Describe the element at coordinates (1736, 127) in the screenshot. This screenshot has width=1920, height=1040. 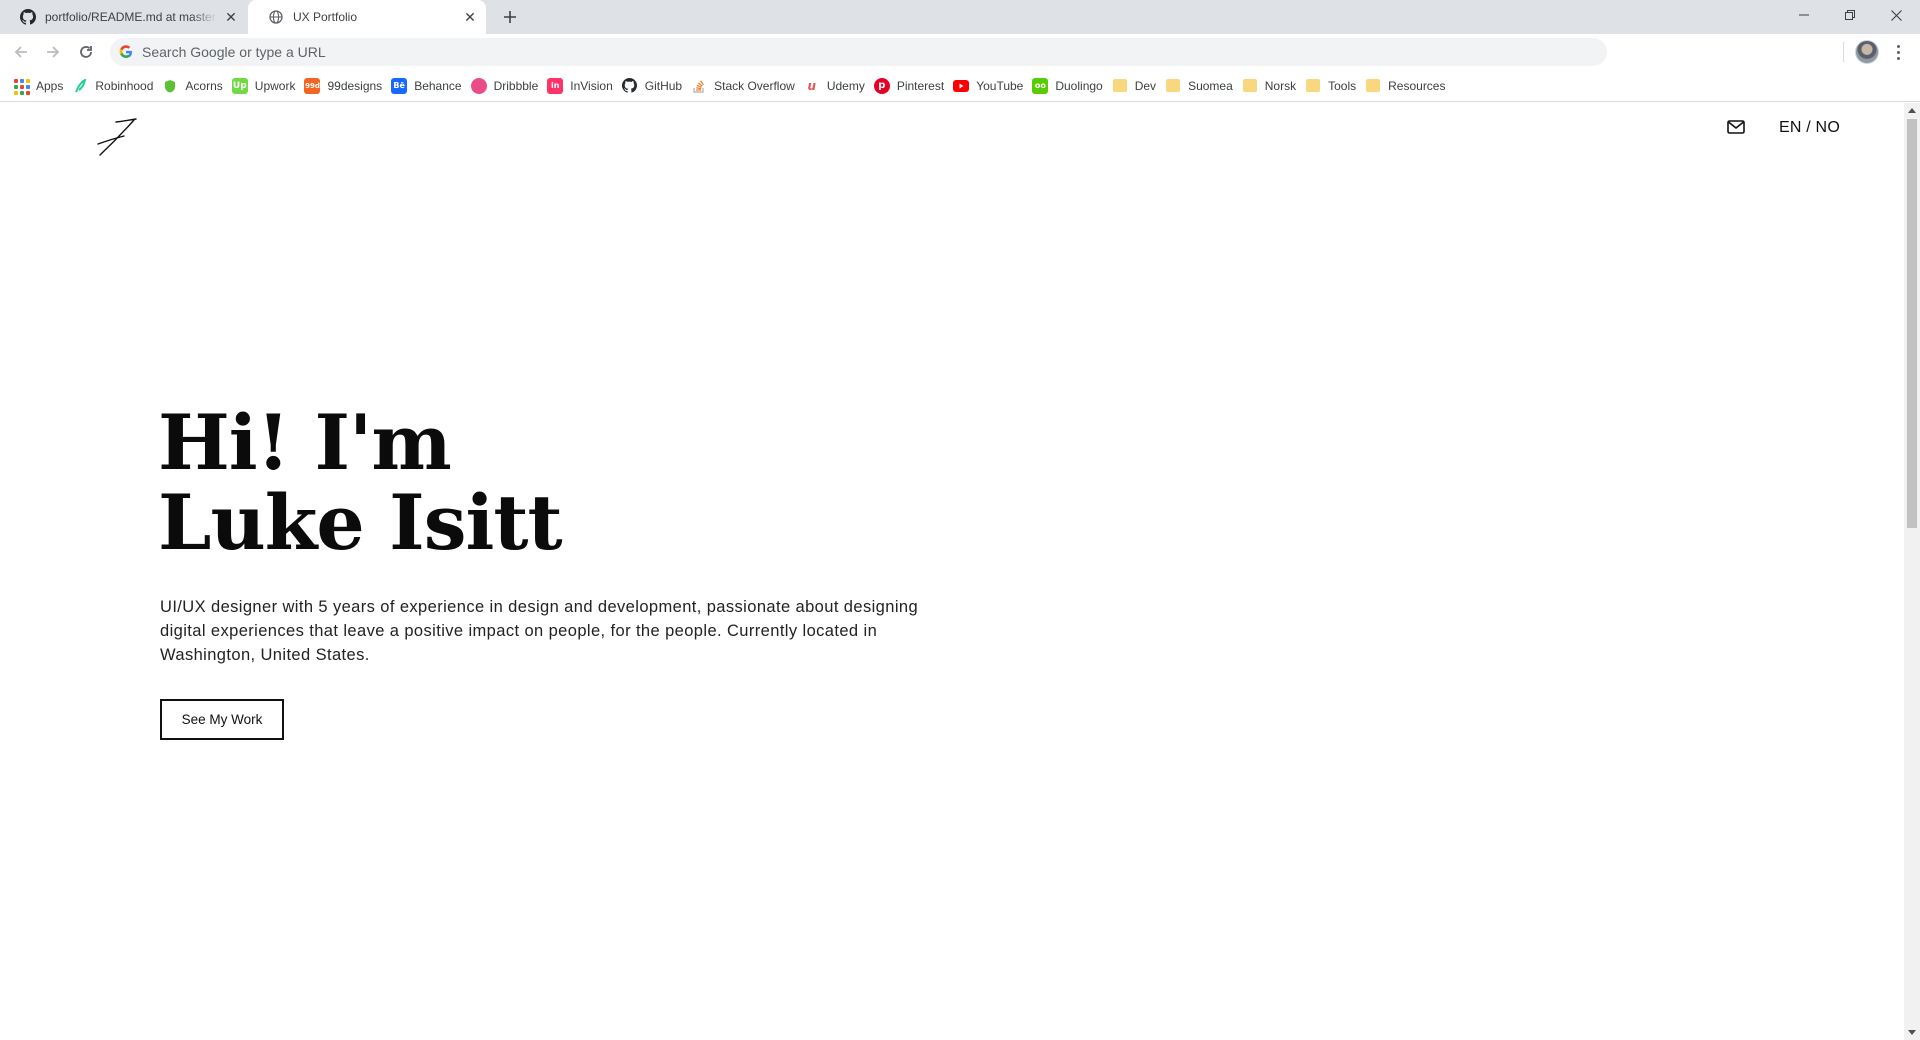
I see `mail-icon` at that location.